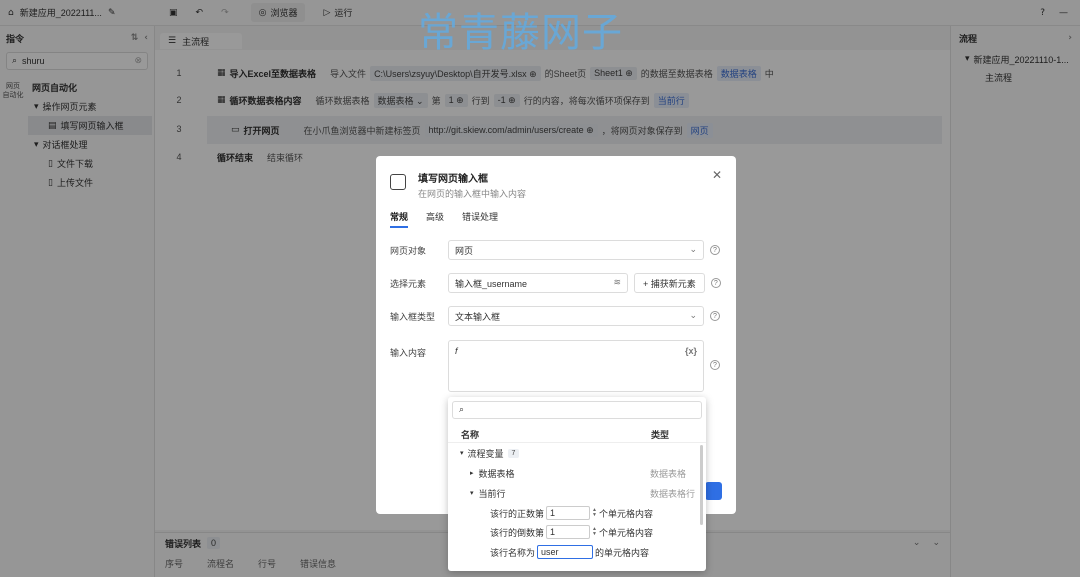 The image size is (1080, 577). Describe the element at coordinates (496, 473) in the screenshot. I see `variable-name: 数据表格` at that location.